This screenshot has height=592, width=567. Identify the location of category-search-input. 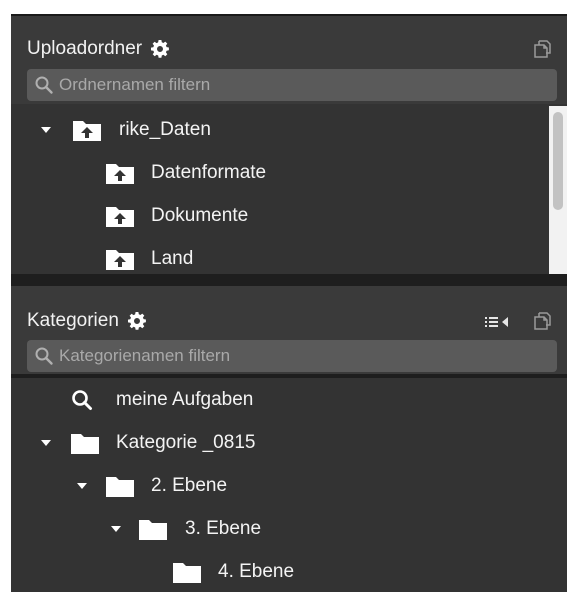
(305, 356).